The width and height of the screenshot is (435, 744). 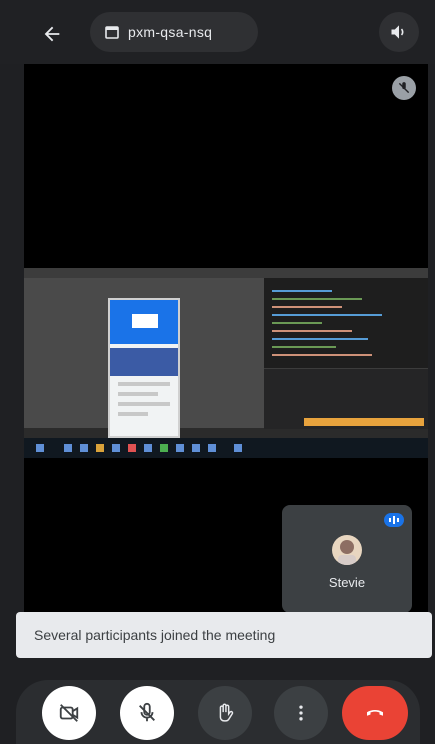 I want to click on avatar, so click(x=347, y=550).